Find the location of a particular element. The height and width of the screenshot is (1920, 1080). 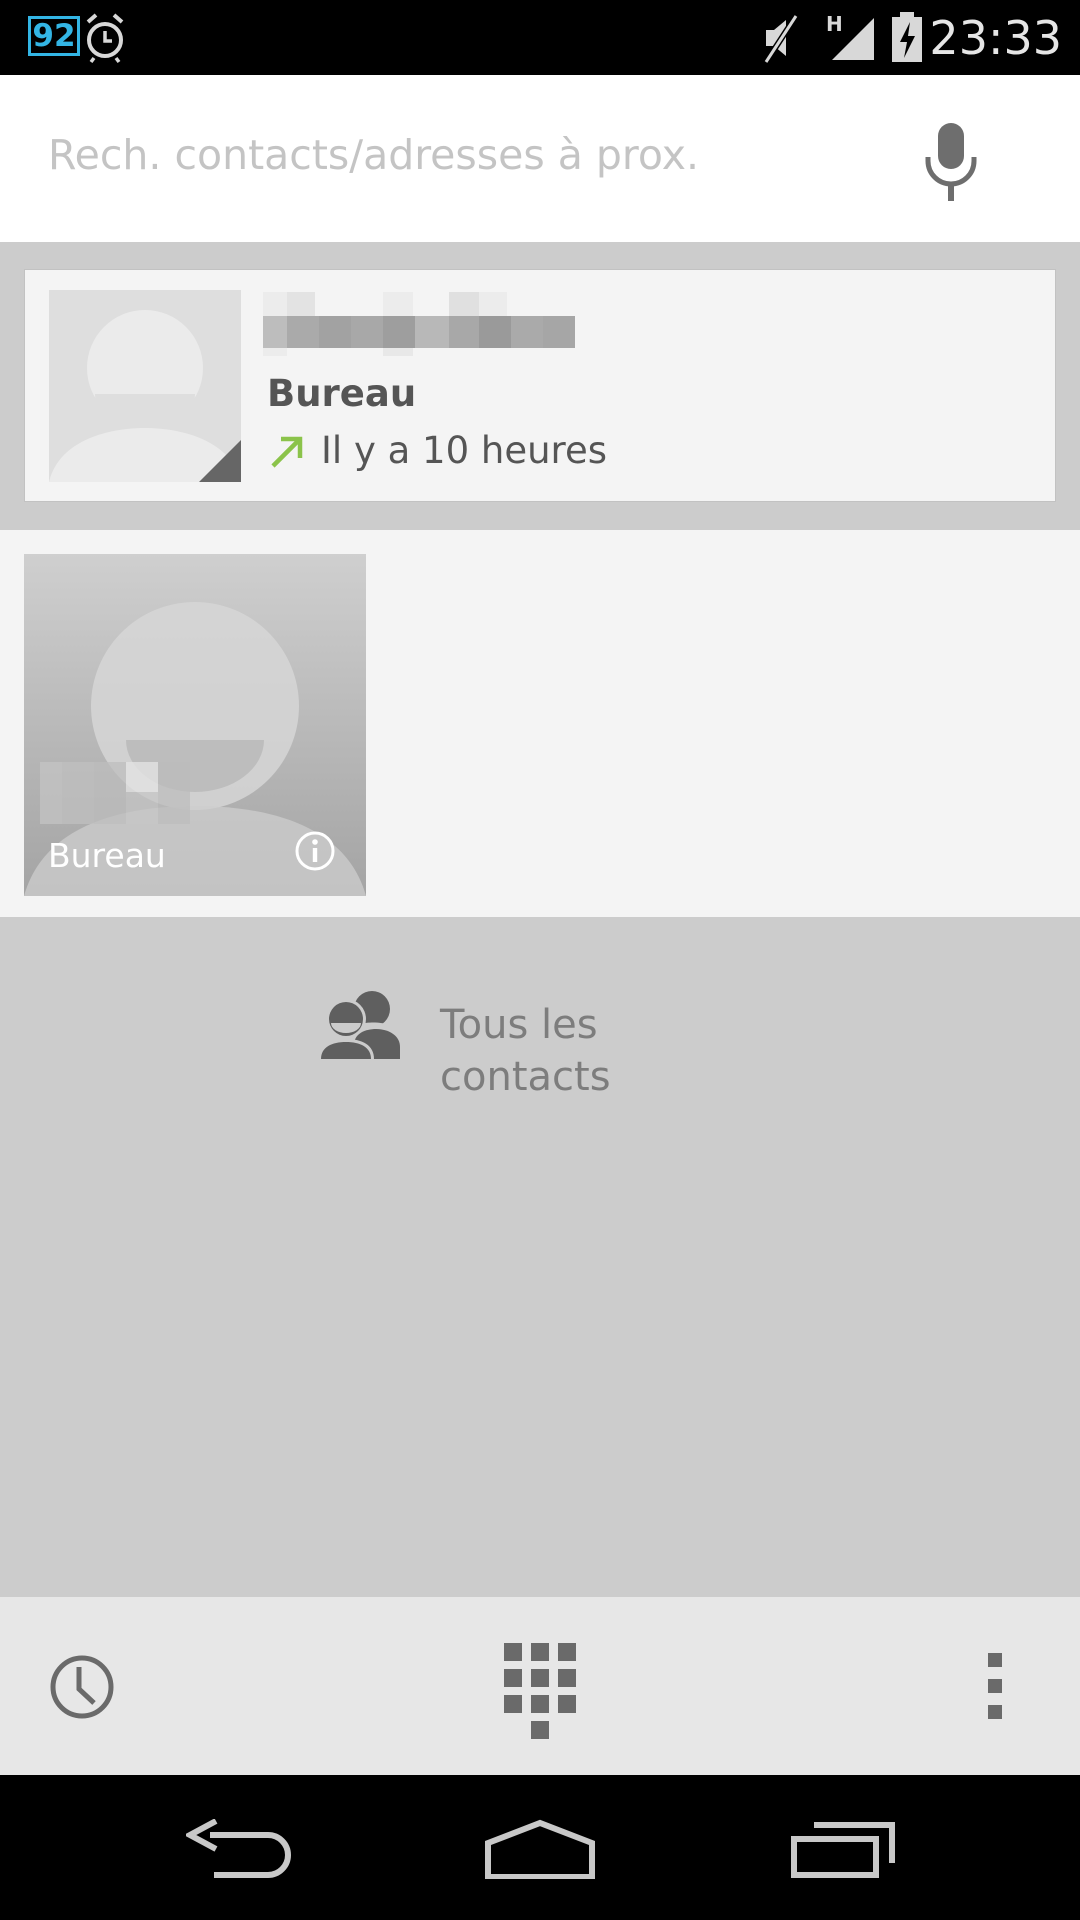

recent-call-time: Il y a 10 heures is located at coordinates (464, 450).